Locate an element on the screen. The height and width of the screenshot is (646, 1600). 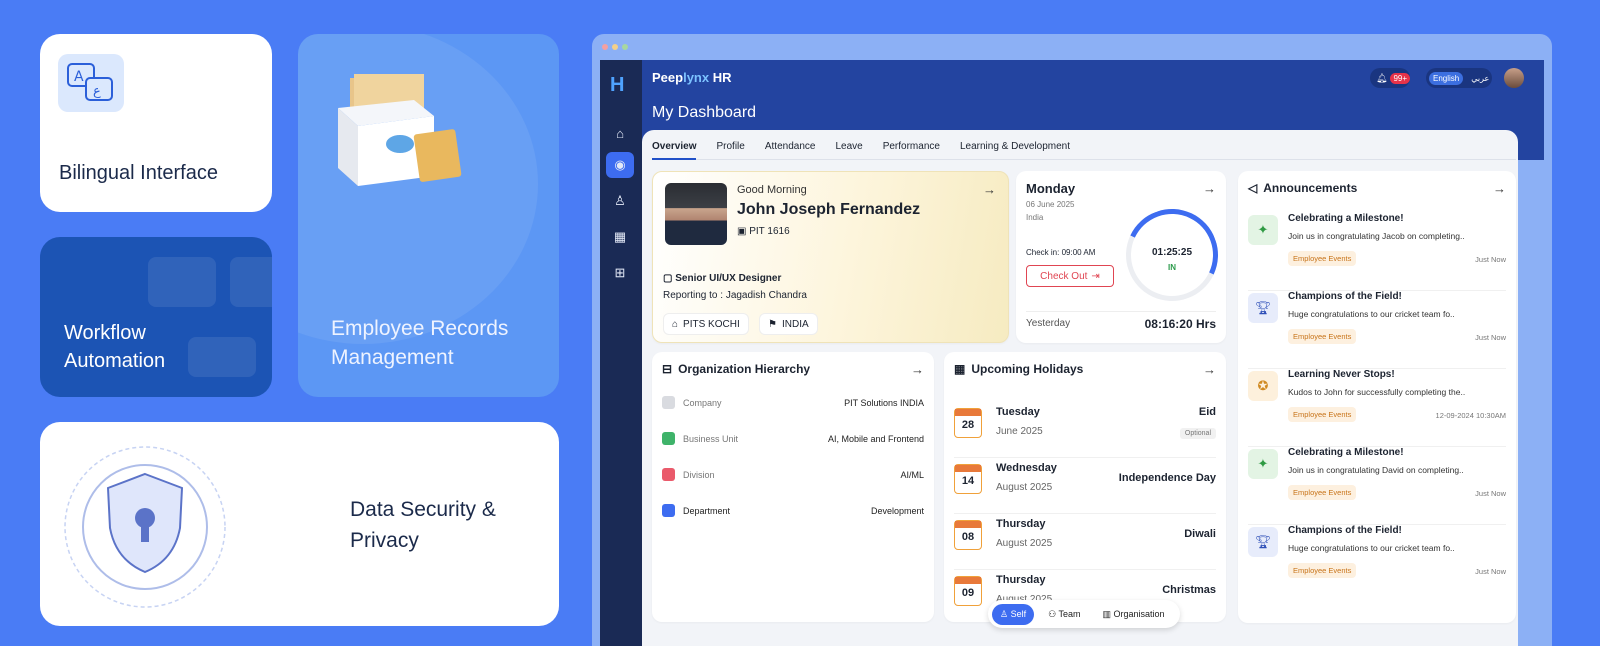
tab-attendance: Attendance is located at coordinates (790, 149).